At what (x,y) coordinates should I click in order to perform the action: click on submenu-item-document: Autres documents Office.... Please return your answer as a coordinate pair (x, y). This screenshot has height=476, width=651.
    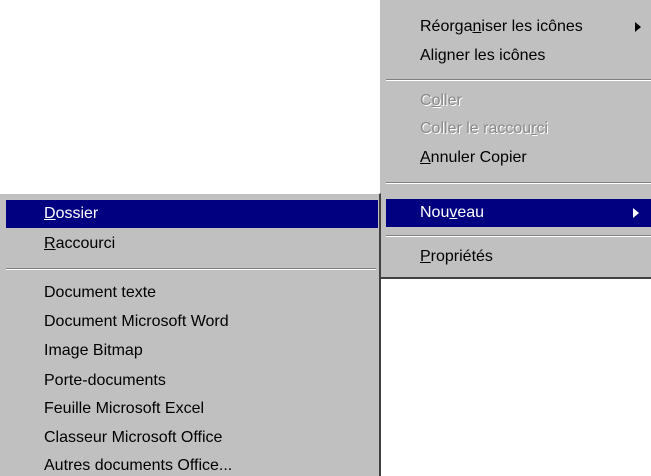
    Looking at the image, I should click on (209, 464).